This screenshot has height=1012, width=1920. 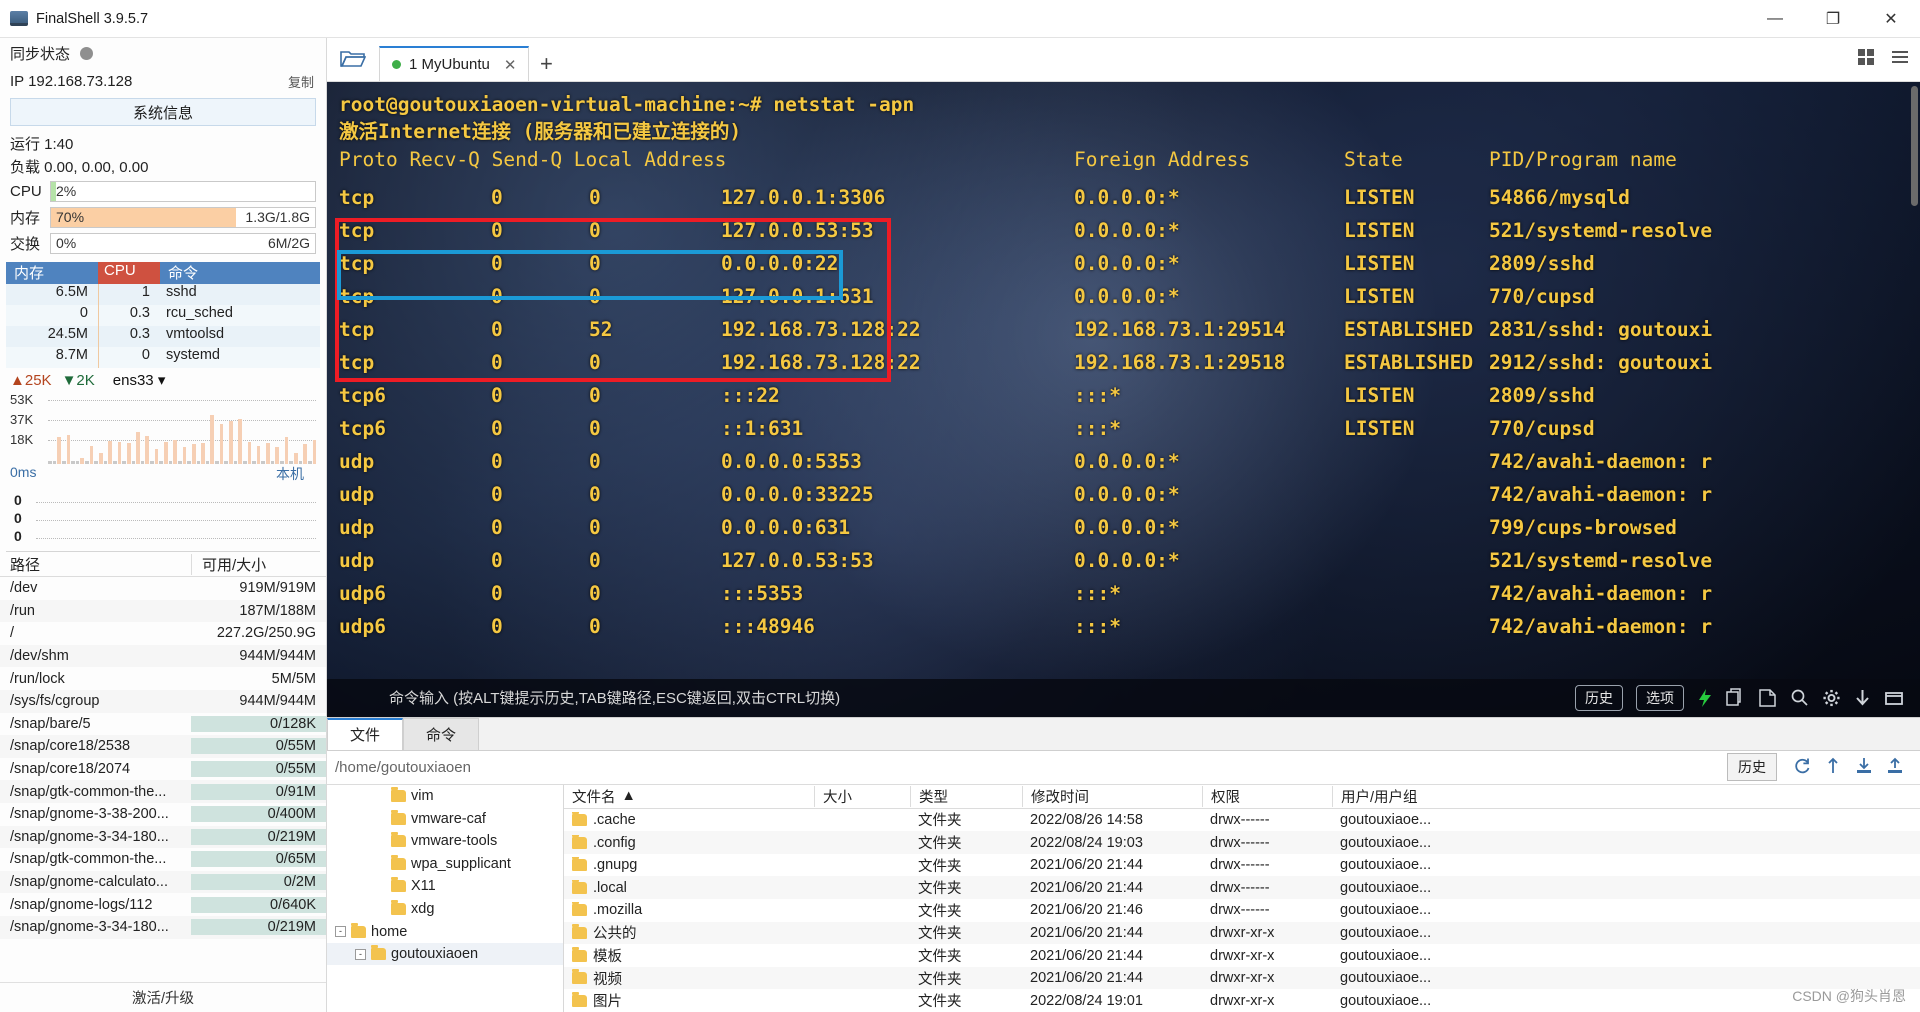 I want to click on tree-node: vmware-caf, so click(x=445, y=818).